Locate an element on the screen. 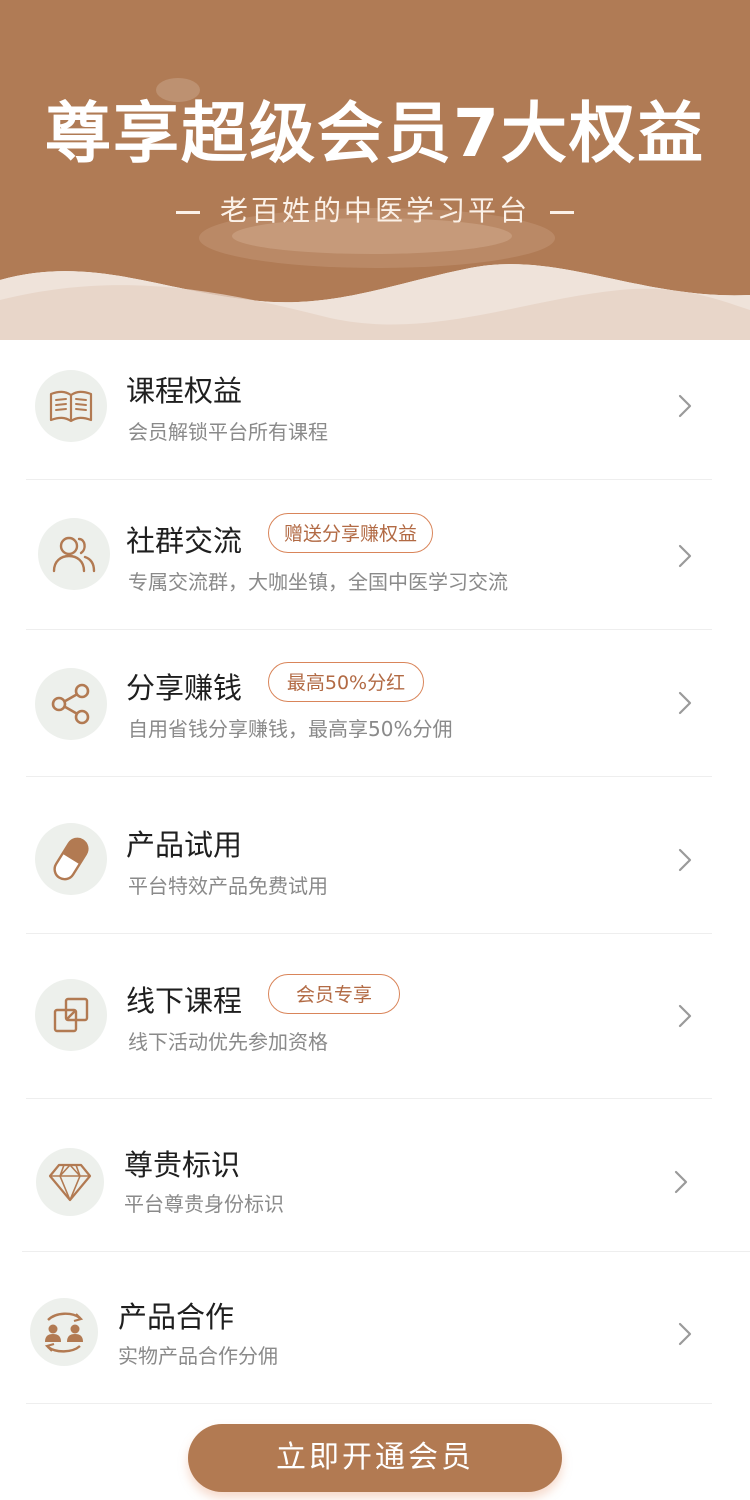  benefit-item-course: 课程权益 会员解锁平台所有课程 is located at coordinates (369, 410).